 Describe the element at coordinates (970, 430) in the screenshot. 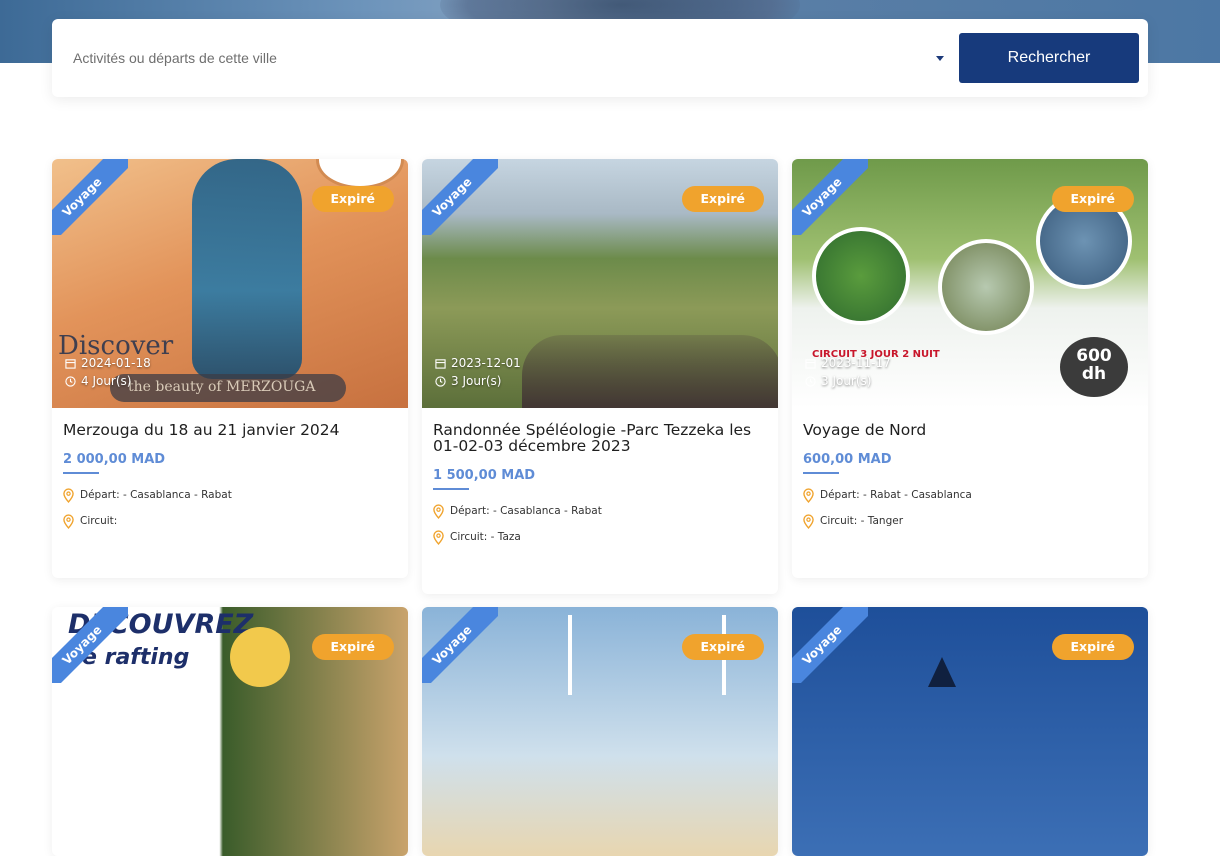

I see `trip-title: Voyage de Nord` at that location.